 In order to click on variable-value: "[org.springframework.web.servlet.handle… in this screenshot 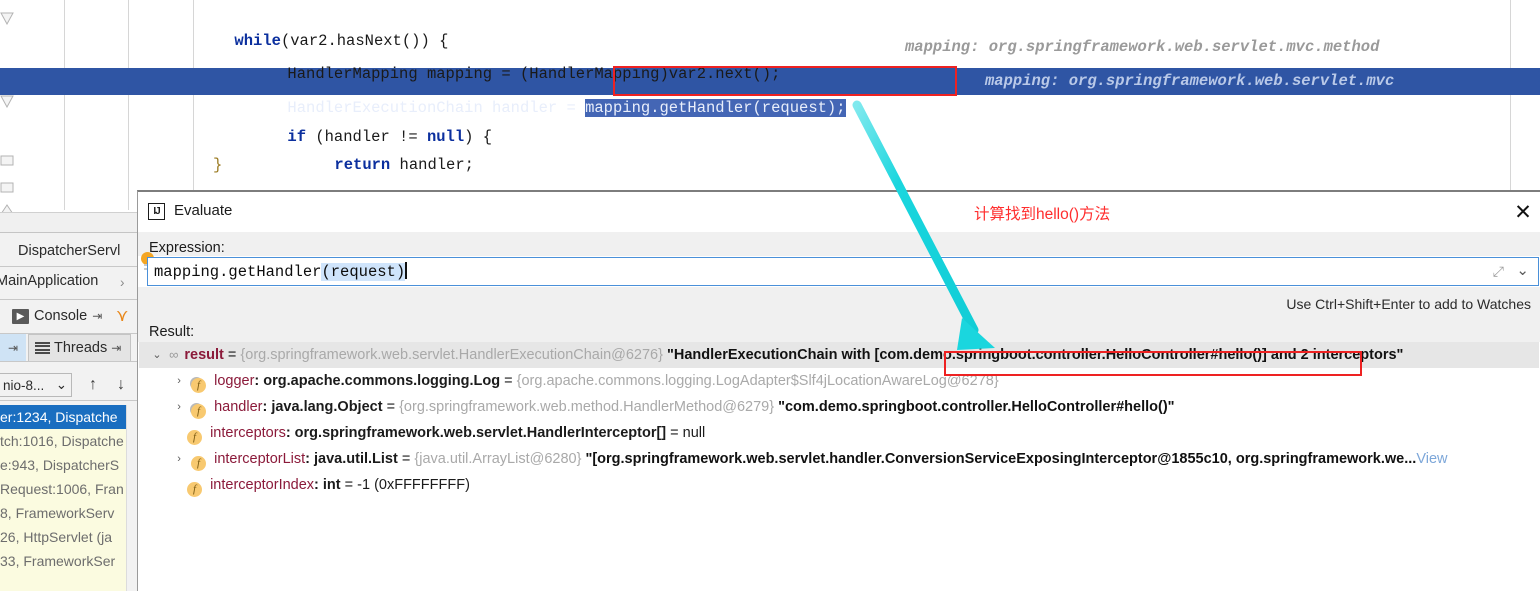, I will do `click(999, 459)`.